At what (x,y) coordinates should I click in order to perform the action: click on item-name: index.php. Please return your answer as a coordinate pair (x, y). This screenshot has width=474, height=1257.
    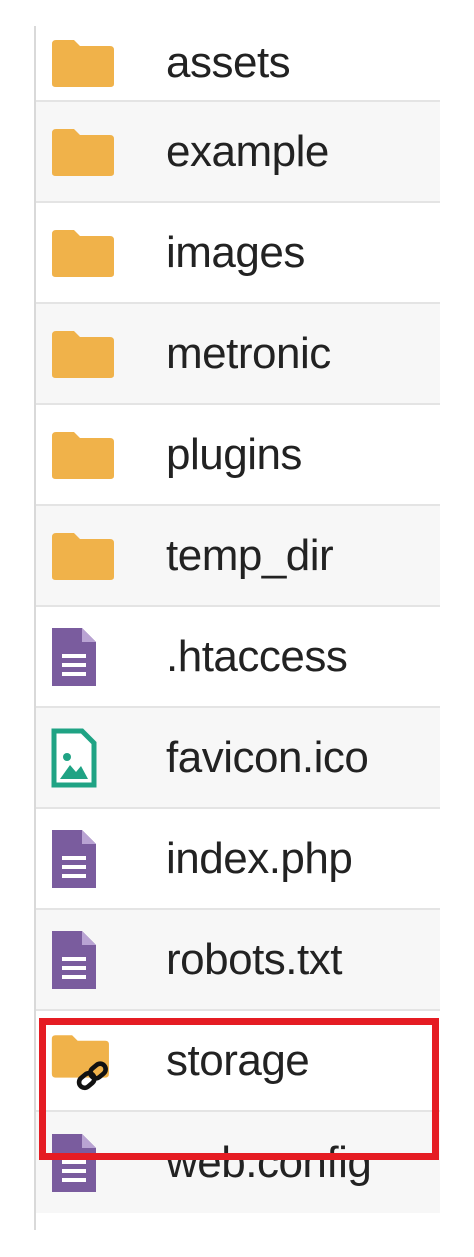
    Looking at the image, I should click on (259, 858).